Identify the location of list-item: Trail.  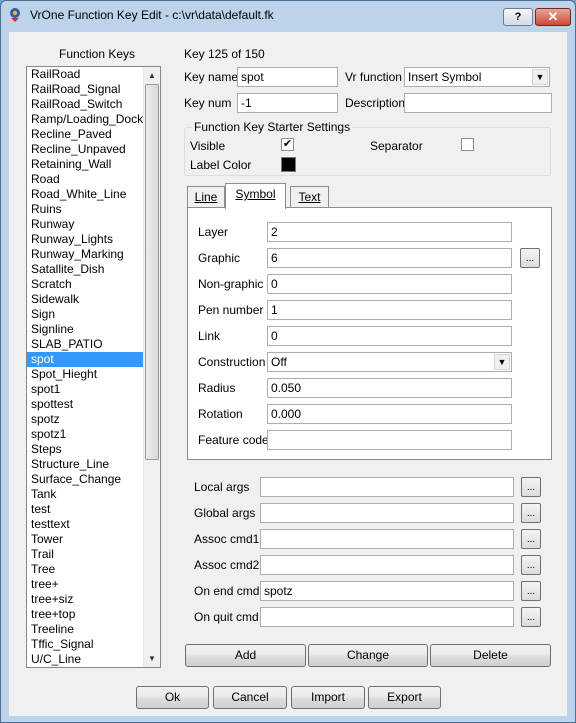
(85, 554).